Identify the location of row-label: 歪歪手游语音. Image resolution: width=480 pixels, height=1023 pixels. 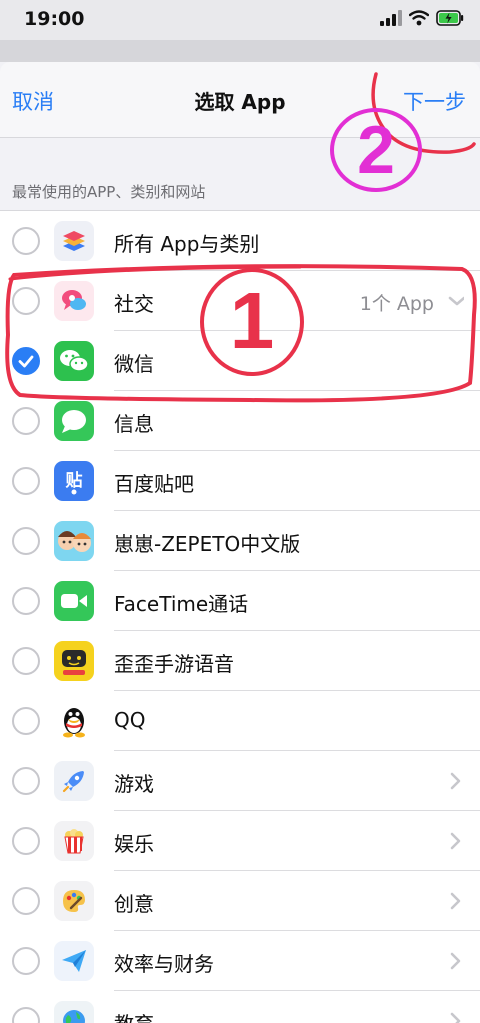
(174, 664).